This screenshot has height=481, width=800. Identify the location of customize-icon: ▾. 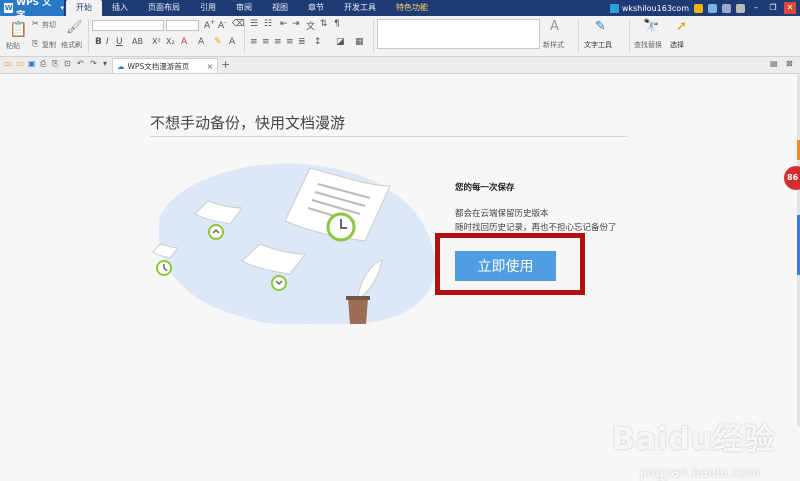
(105, 63).